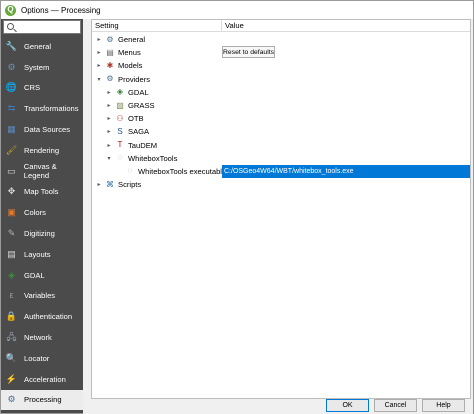 This screenshot has height=414, width=474. I want to click on sidebar-item-data-sources: ▦ Data Sources, so click(42, 129).